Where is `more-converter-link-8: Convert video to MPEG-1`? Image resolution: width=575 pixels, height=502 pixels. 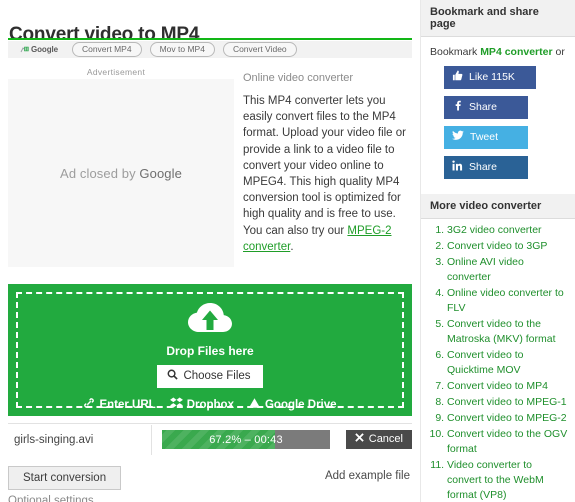 more-converter-link-8: Convert video to MPEG-1 is located at coordinates (507, 402).